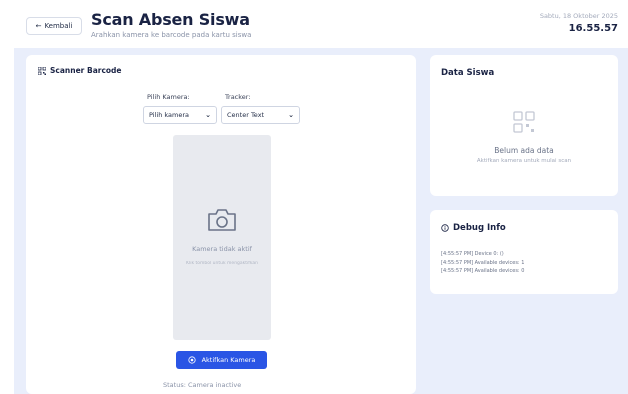  What do you see at coordinates (228, 360) in the screenshot?
I see `activate-camera-label: Aktifkan Kamera` at bounding box center [228, 360].